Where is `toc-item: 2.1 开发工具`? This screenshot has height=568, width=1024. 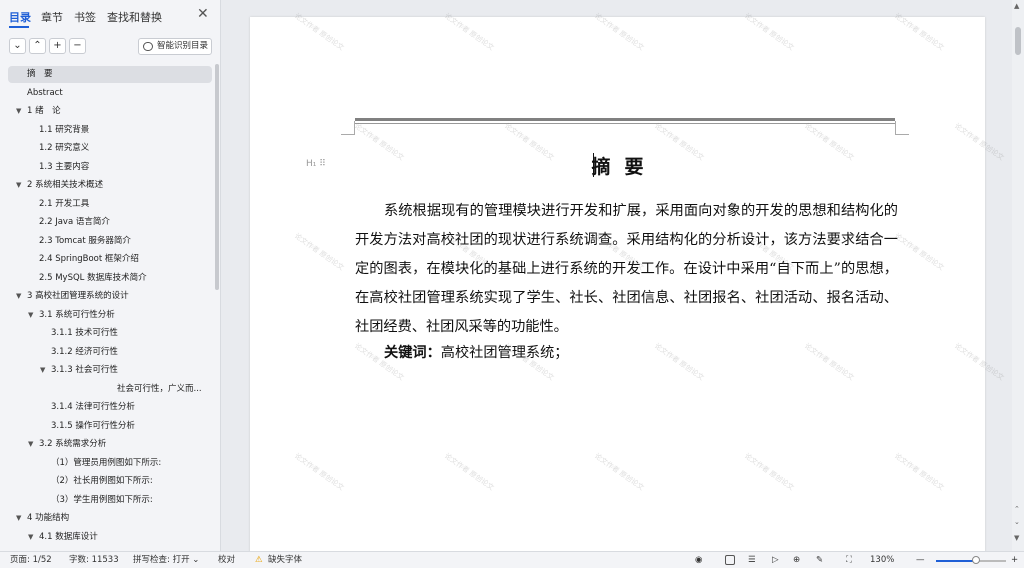 toc-item: 2.1 开发工具 is located at coordinates (64, 204).